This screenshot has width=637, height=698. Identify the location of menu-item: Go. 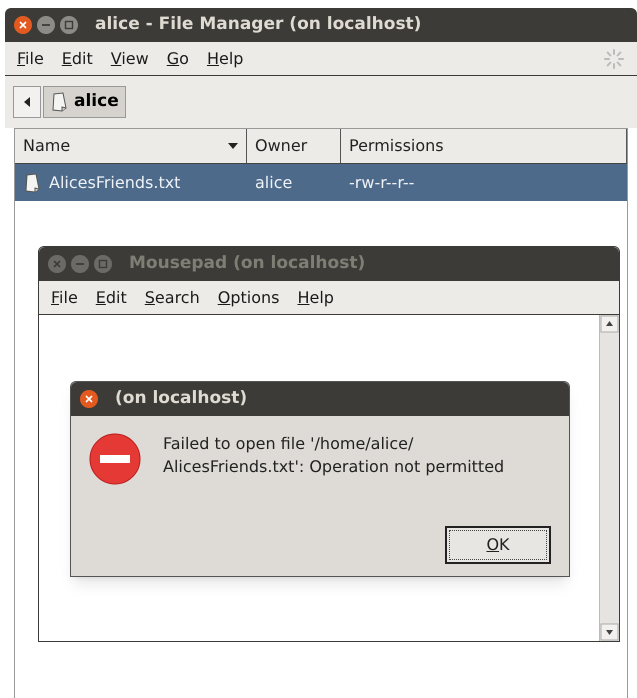
(177, 58).